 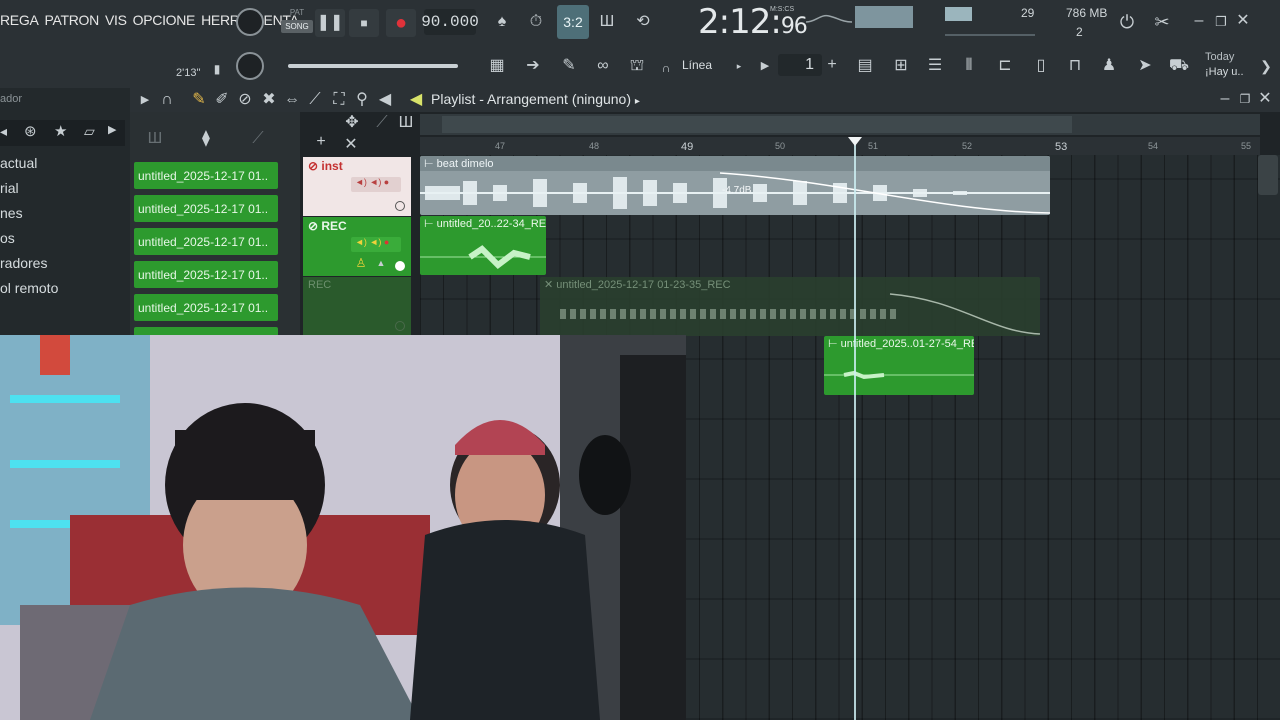 I want to click on arrow-right-icon: ➔, so click(x=533, y=66).